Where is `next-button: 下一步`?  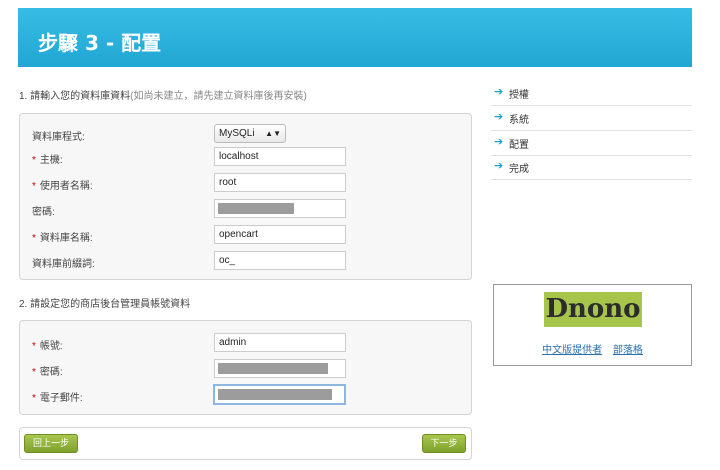 next-button: 下一步 is located at coordinates (444, 443).